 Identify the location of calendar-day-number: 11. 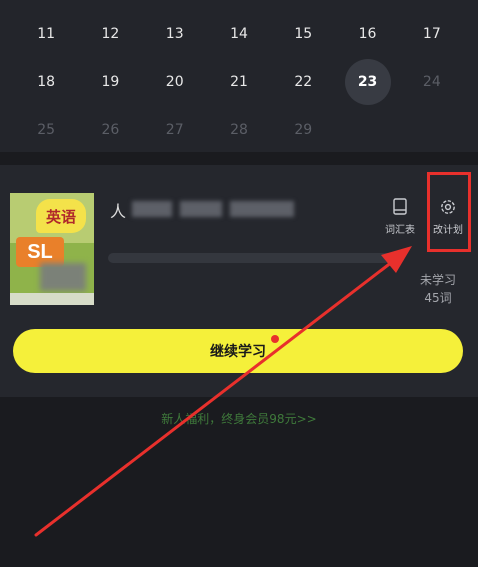
(46, 34).